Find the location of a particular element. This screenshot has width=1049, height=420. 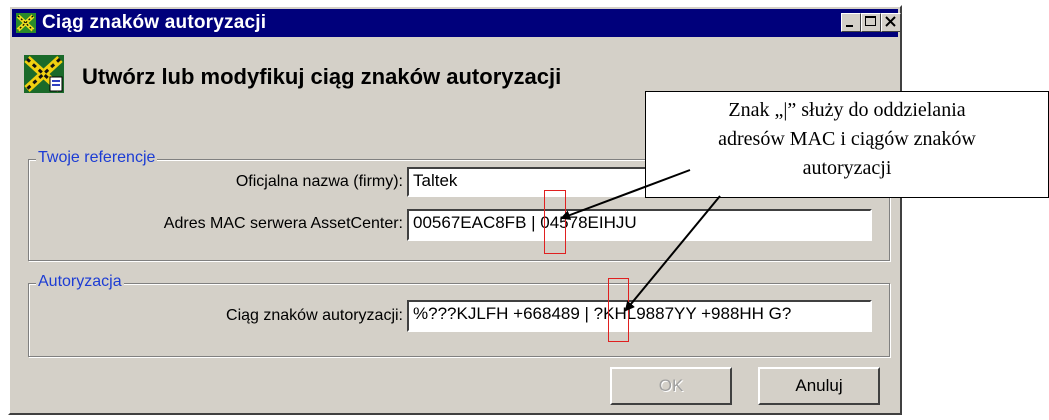

callout-arrows is located at coordinates (640, 240).